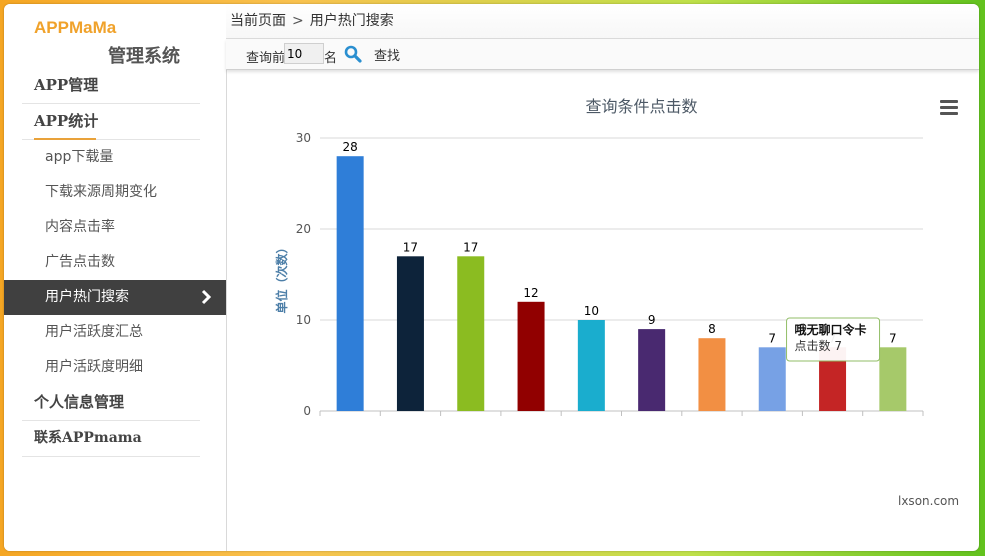 The height and width of the screenshot is (556, 985). What do you see at coordinates (144, 56) in the screenshot?
I see `brand-subtitle: 管理系统` at bounding box center [144, 56].